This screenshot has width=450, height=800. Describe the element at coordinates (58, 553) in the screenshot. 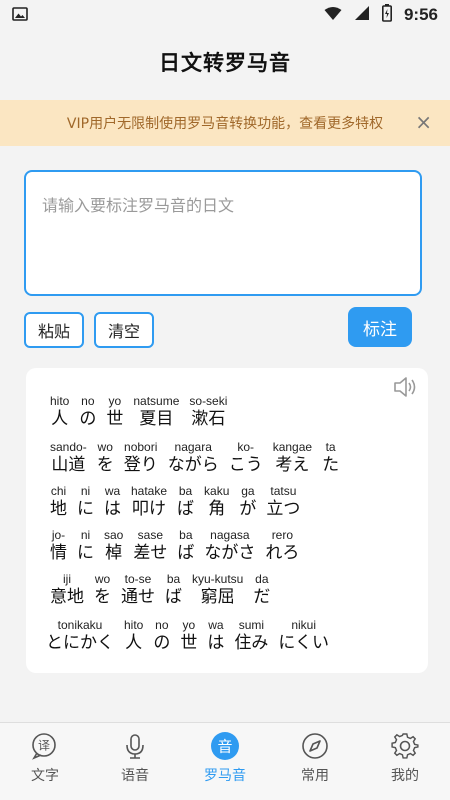

I see `japanese-word: 情` at that location.